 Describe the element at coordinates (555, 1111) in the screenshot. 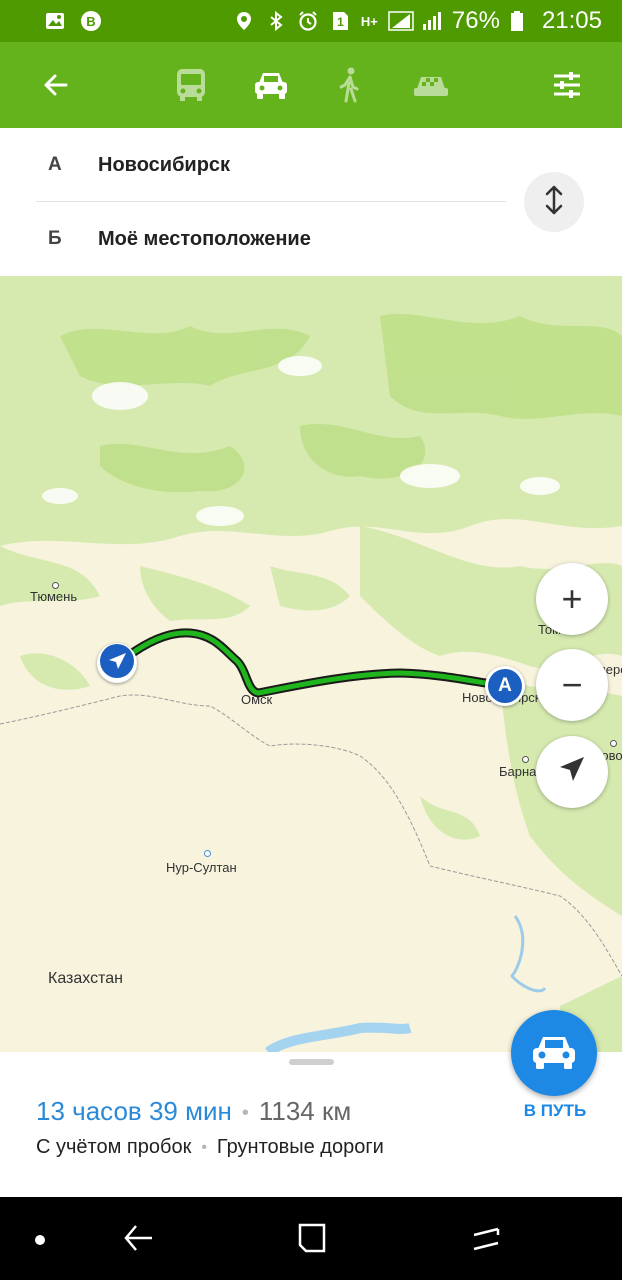

I see `go-label: В ПУТЬ` at that location.